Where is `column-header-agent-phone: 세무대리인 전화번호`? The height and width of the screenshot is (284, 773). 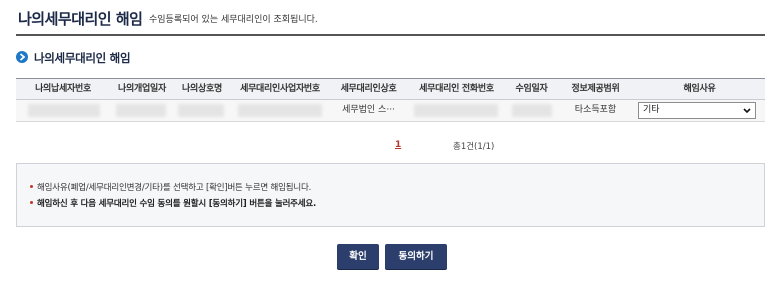
column-header-agent-phone: 세무대리인 전화번호 is located at coordinates (456, 89).